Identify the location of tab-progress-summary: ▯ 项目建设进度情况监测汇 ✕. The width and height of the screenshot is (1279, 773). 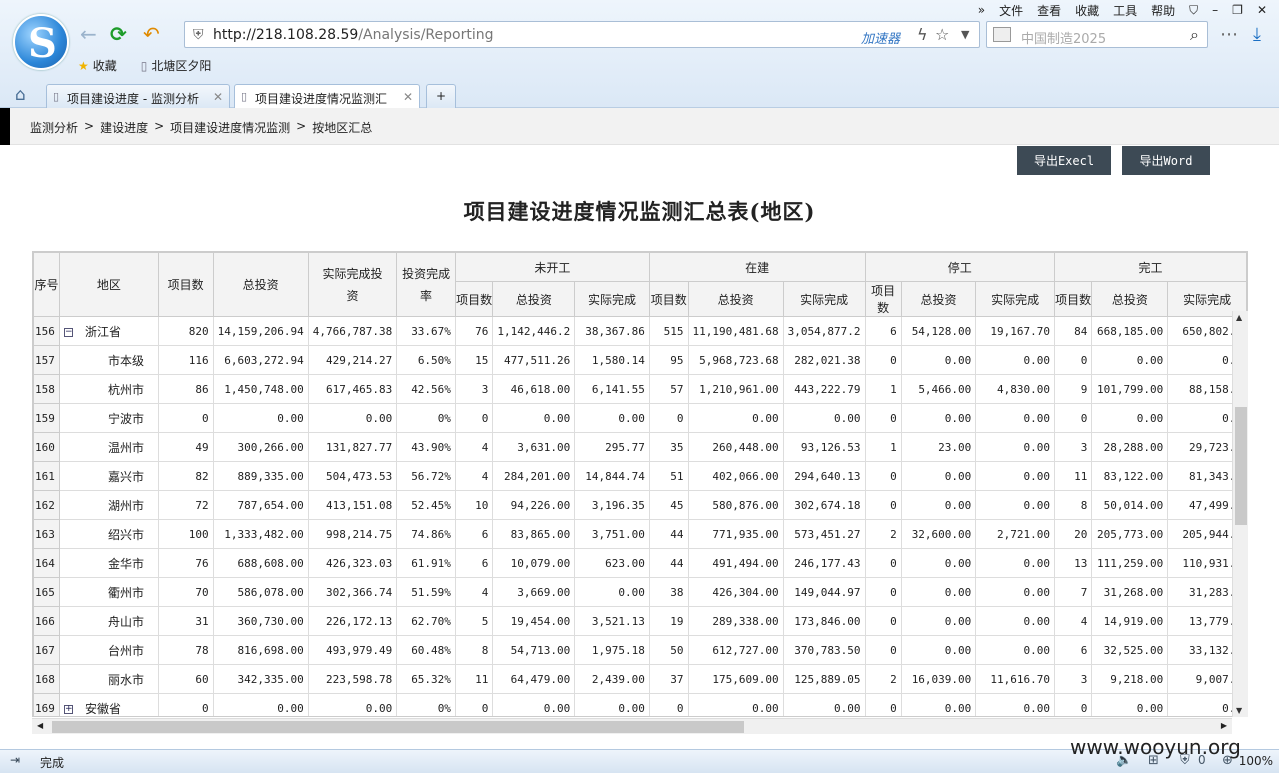
(327, 96).